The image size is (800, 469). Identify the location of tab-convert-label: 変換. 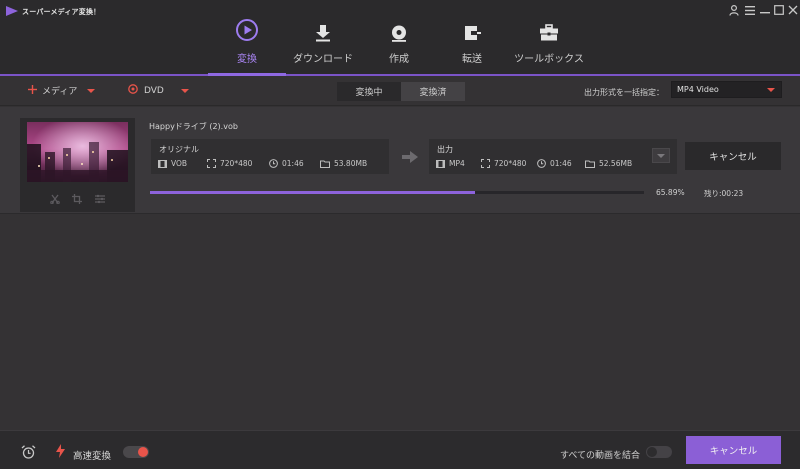
(247, 59).